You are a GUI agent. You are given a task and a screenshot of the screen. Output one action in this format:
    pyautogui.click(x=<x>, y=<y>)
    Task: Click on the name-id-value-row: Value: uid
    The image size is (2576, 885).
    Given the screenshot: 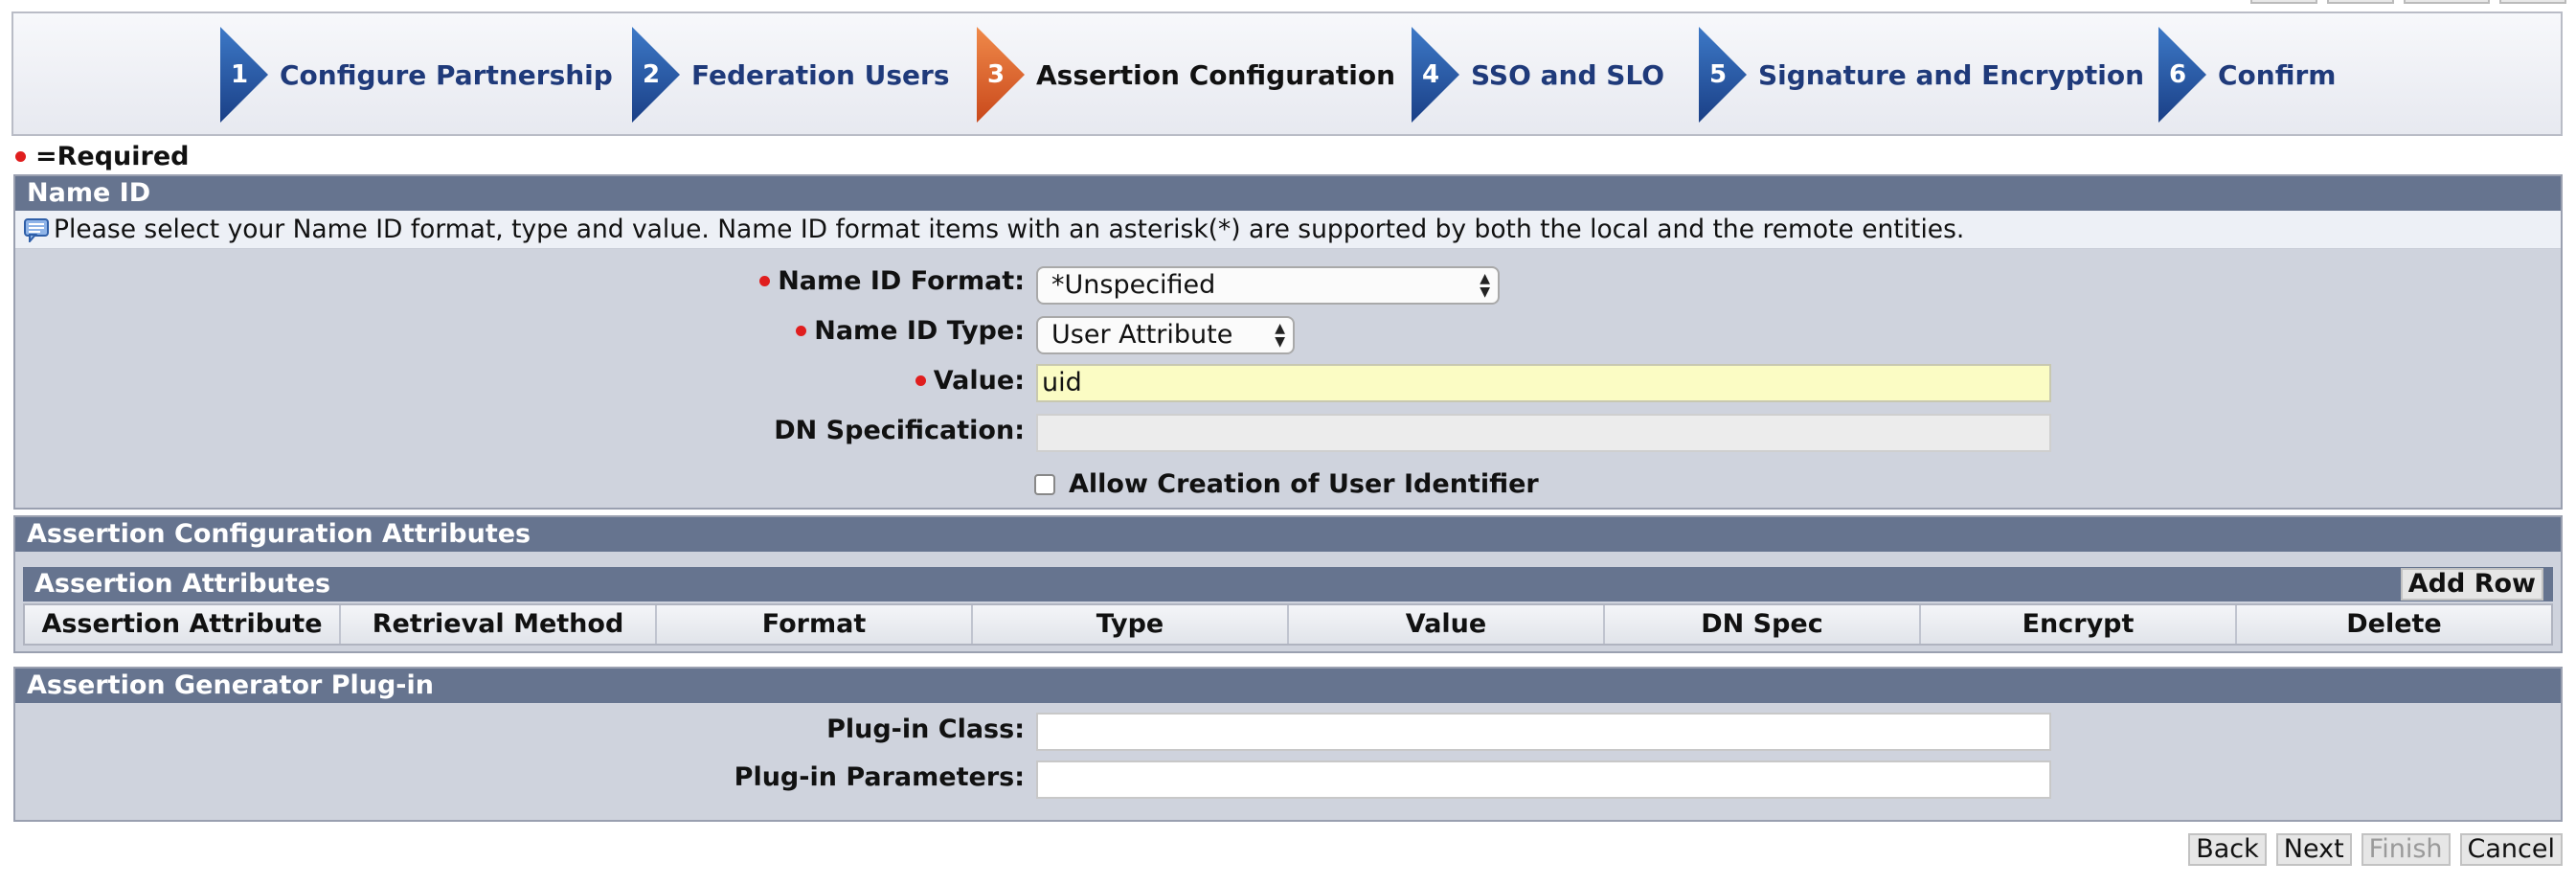 What is the action you would take?
    pyautogui.click(x=1288, y=383)
    